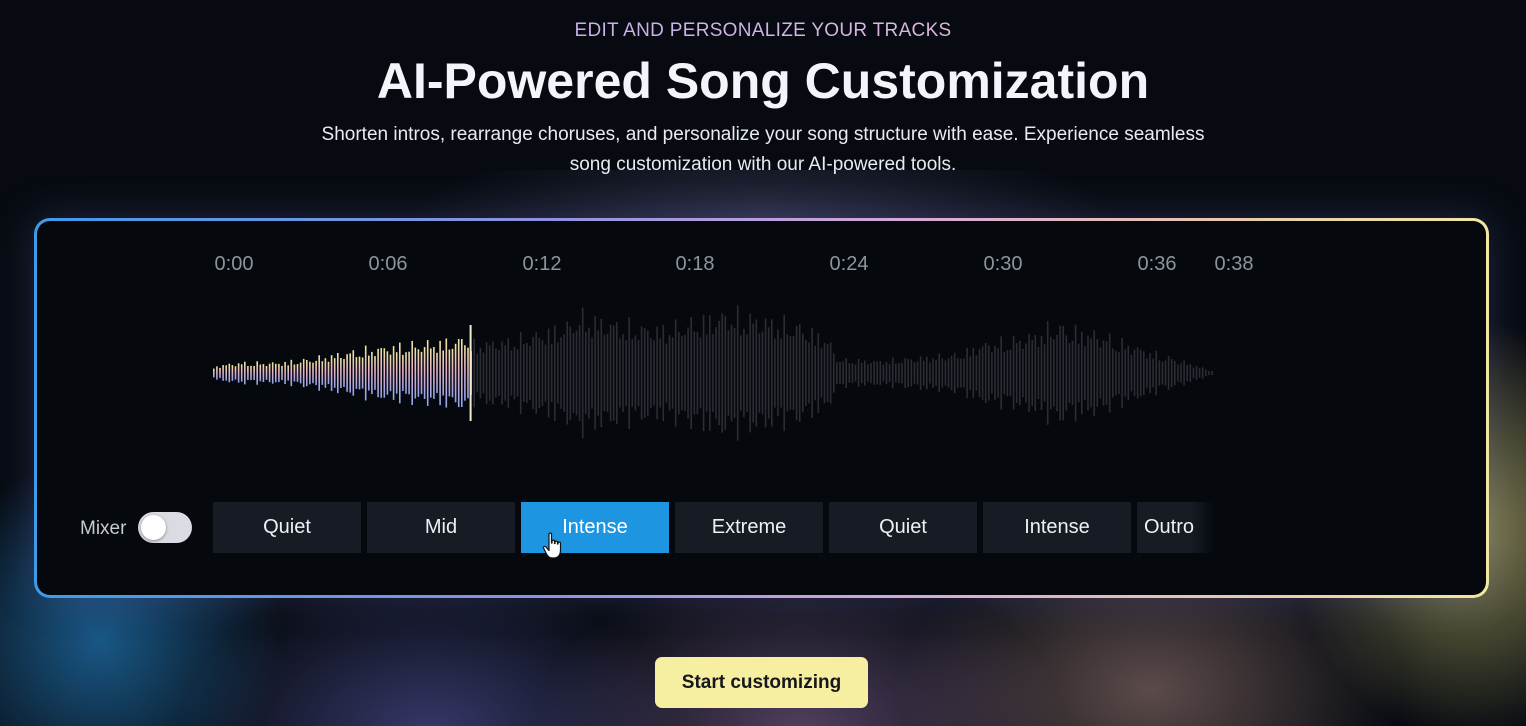 The width and height of the screenshot is (1526, 726). What do you see at coordinates (1057, 527) in the screenshot?
I see `segment-button-intense-2: Intense` at bounding box center [1057, 527].